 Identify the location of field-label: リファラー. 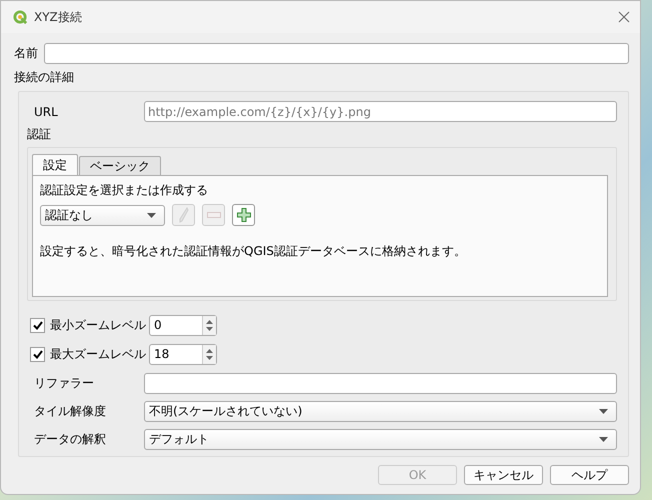
(64, 383).